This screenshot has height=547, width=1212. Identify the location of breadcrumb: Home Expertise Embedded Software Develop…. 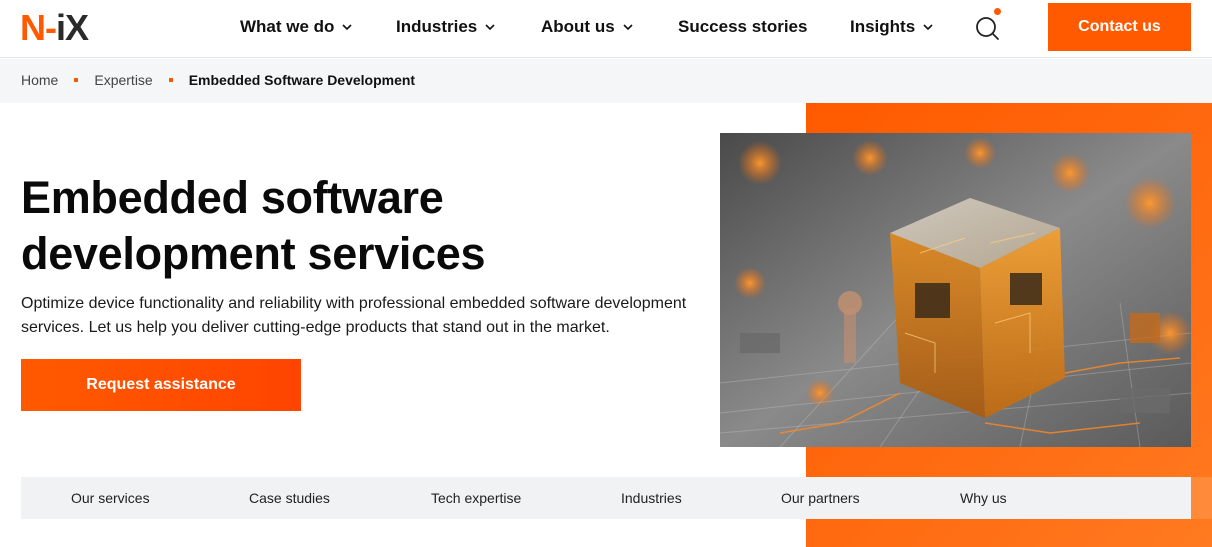
(218, 80).